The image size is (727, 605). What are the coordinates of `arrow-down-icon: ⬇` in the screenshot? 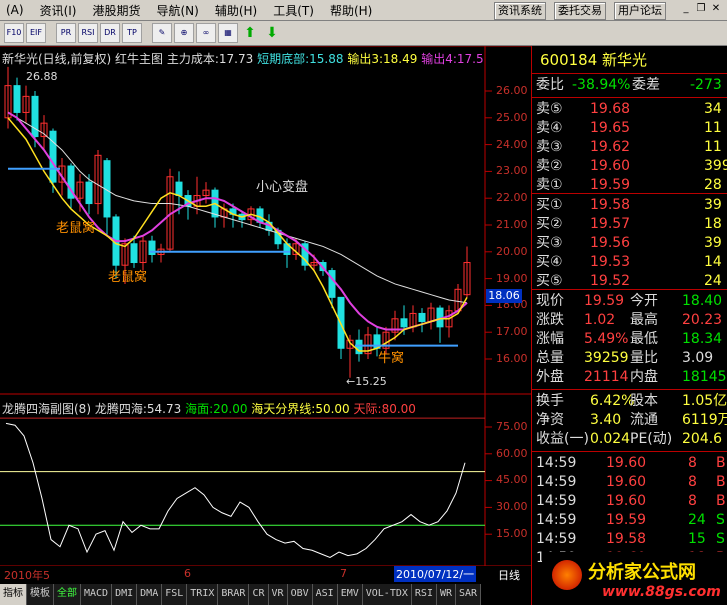 It's located at (272, 33).